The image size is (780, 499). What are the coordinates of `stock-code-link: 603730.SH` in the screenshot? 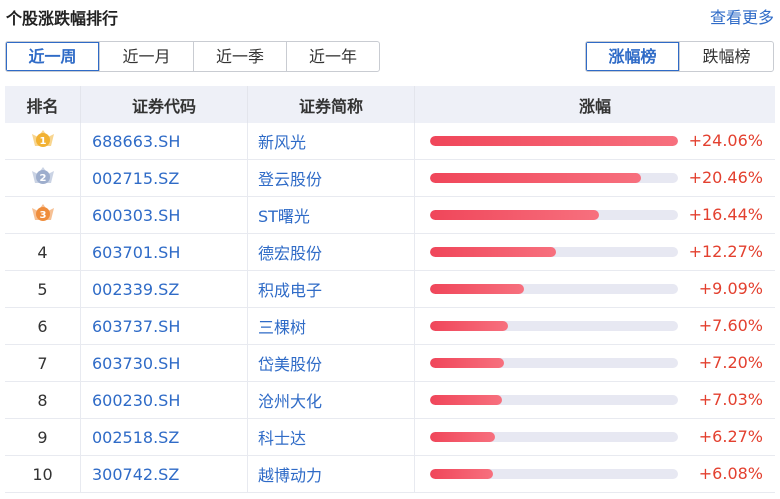 It's located at (164, 363).